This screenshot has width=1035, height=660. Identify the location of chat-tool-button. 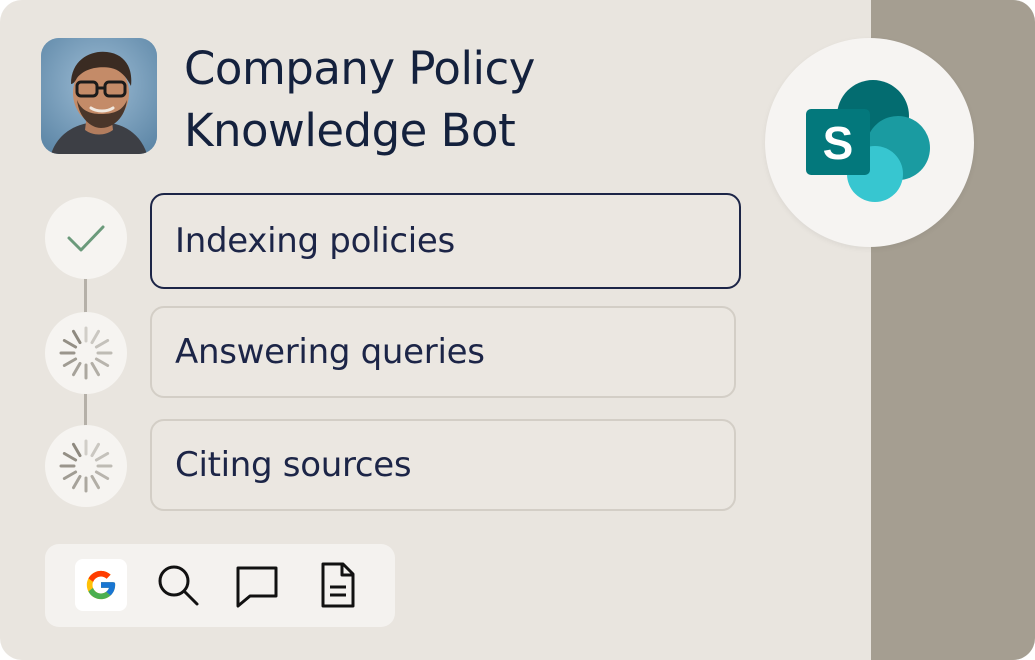
(257, 585).